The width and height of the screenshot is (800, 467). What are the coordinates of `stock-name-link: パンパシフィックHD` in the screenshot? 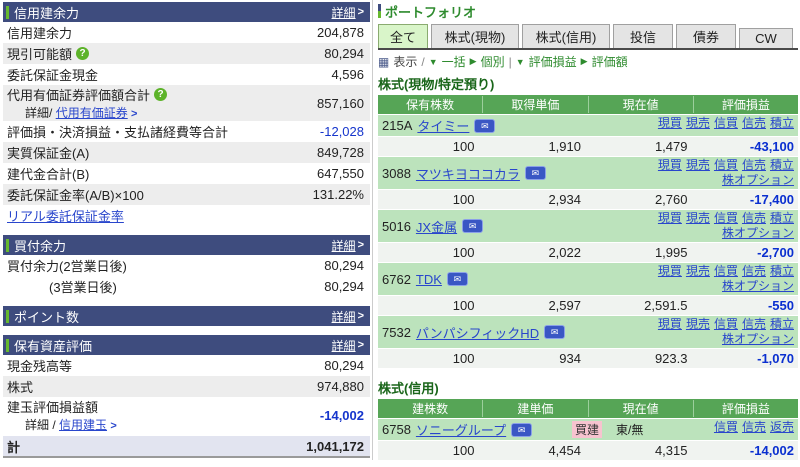 It's located at (477, 332).